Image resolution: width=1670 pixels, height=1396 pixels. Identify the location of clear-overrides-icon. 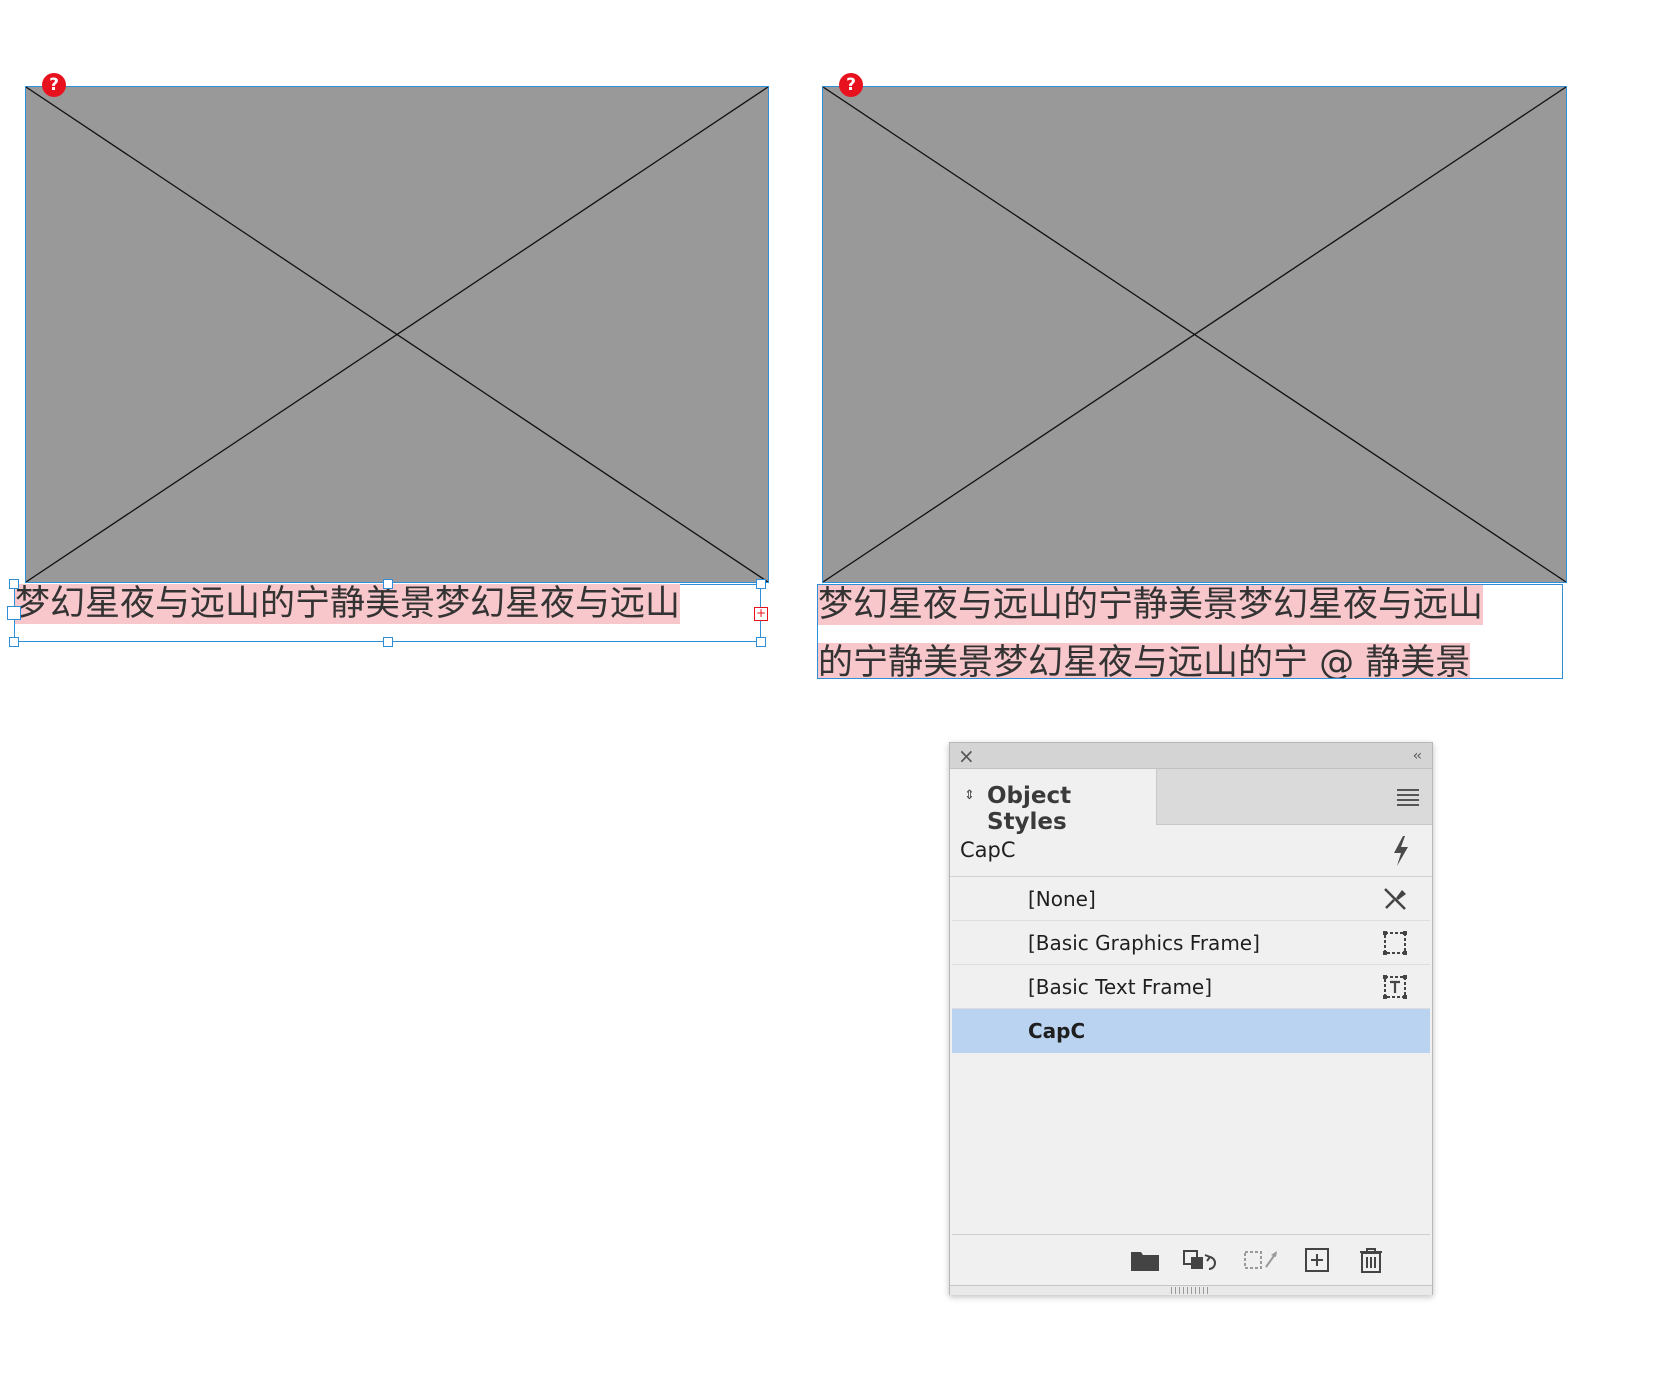
(1202, 1260).